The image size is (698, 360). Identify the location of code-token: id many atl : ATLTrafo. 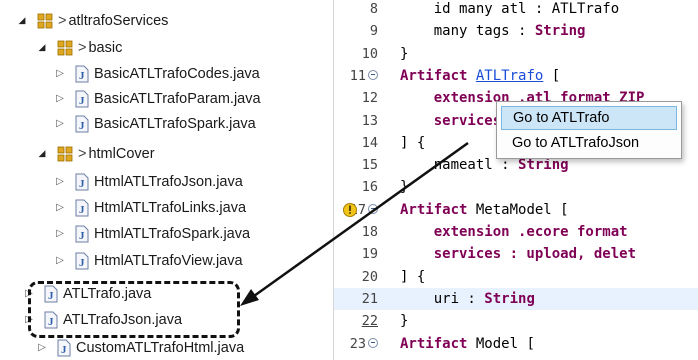
(510, 9).